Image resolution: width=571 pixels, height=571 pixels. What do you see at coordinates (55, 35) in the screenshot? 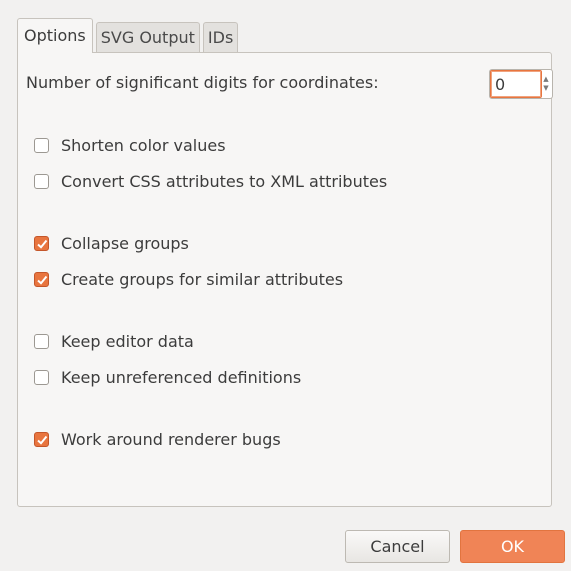
I see `tab-options: Options` at bounding box center [55, 35].